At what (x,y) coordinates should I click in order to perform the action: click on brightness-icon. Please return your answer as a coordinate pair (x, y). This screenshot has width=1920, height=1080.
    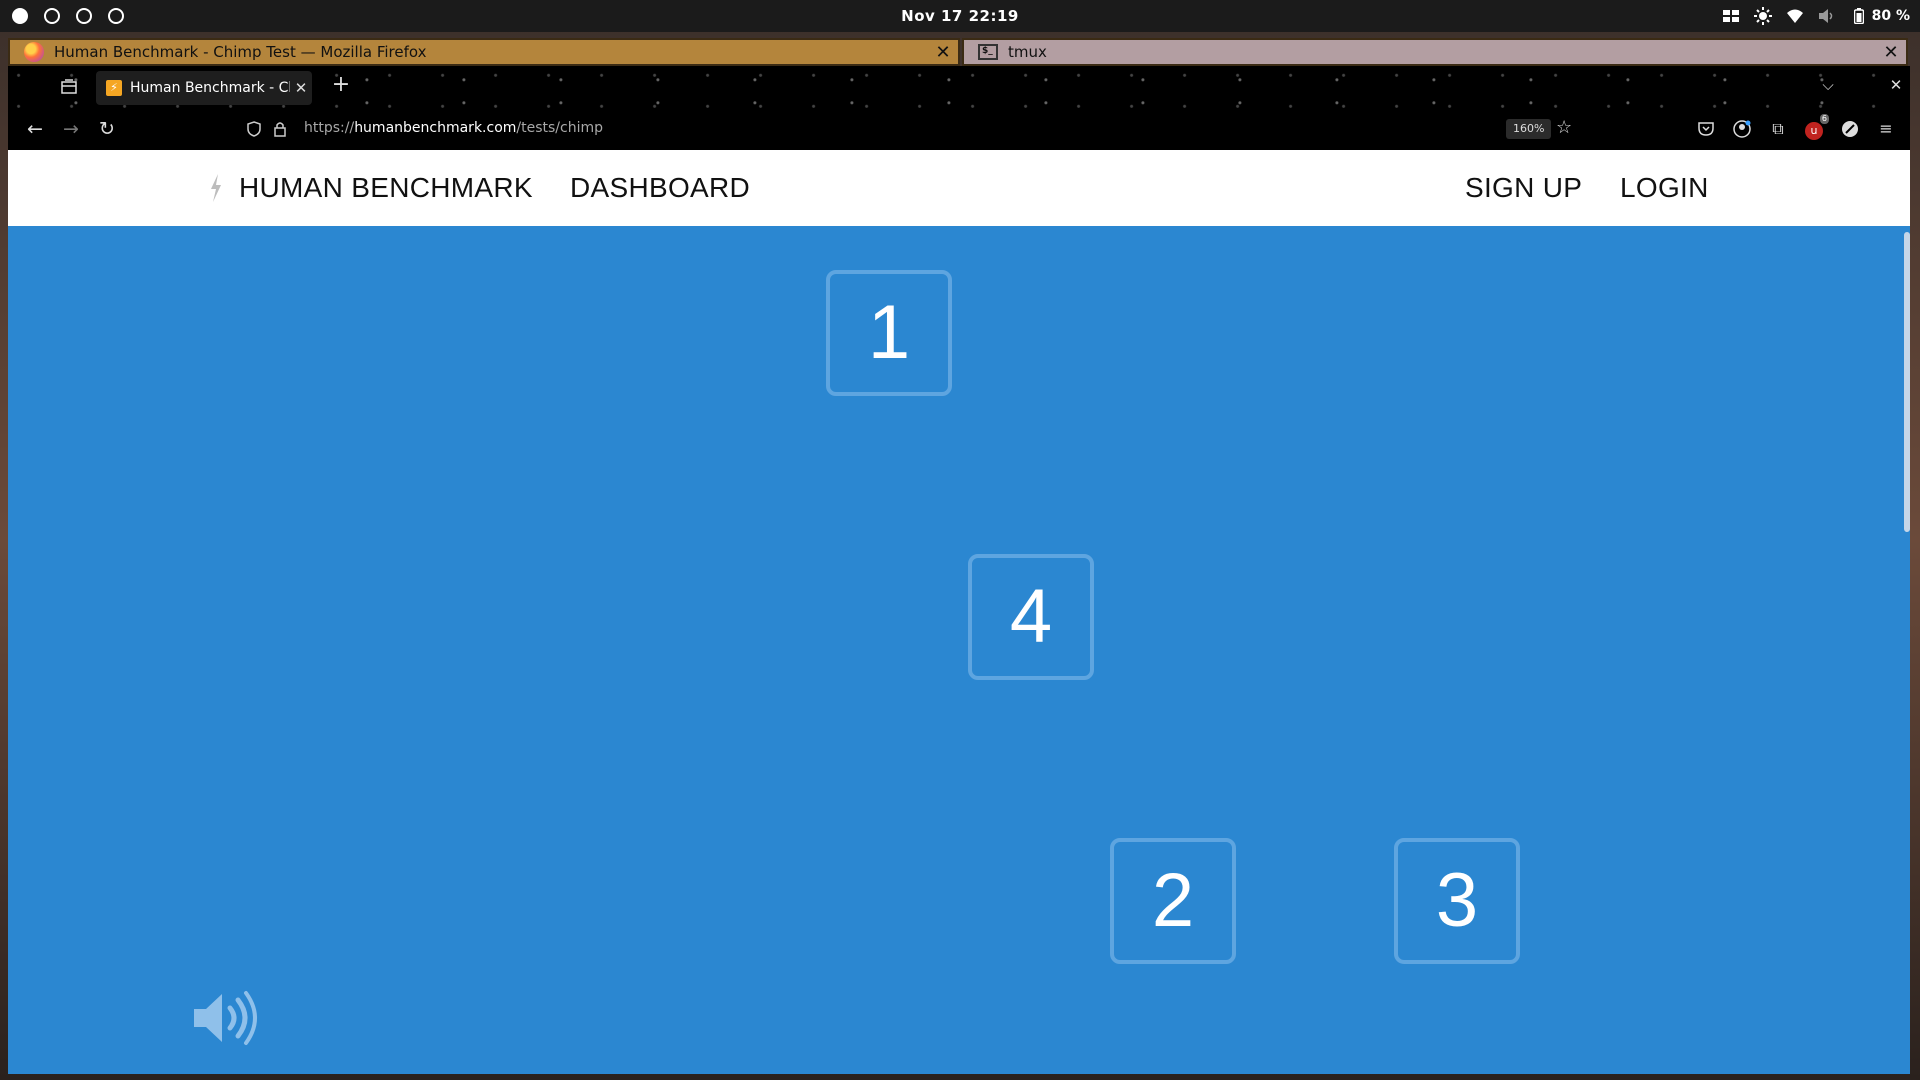
    Looking at the image, I should click on (1762, 16).